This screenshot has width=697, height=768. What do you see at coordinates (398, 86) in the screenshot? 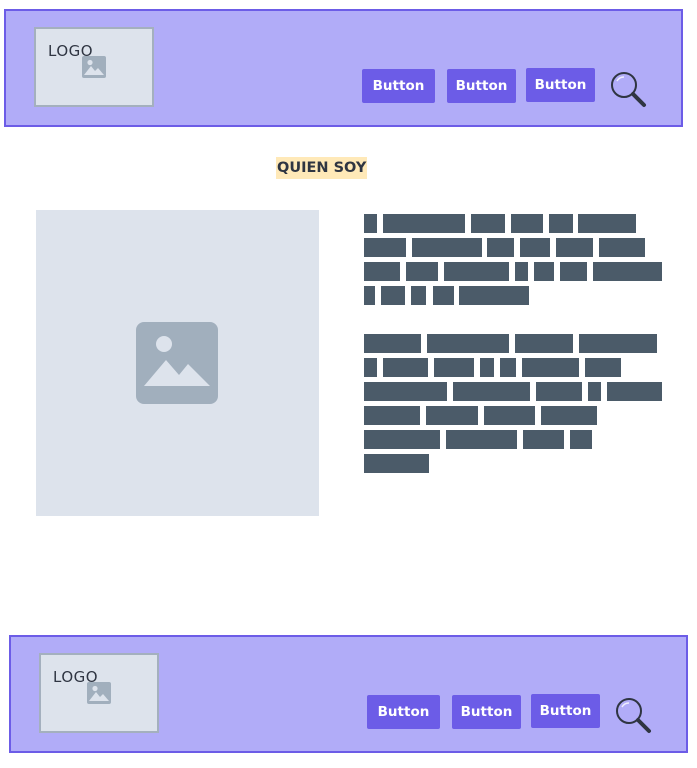
I see `nav-button-1: Button` at bounding box center [398, 86].